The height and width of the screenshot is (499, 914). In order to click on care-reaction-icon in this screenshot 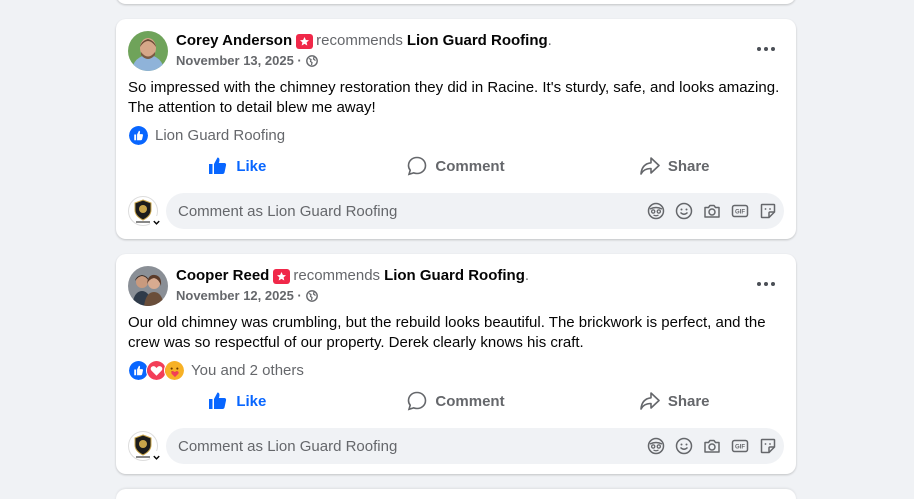, I will do `click(174, 370)`.